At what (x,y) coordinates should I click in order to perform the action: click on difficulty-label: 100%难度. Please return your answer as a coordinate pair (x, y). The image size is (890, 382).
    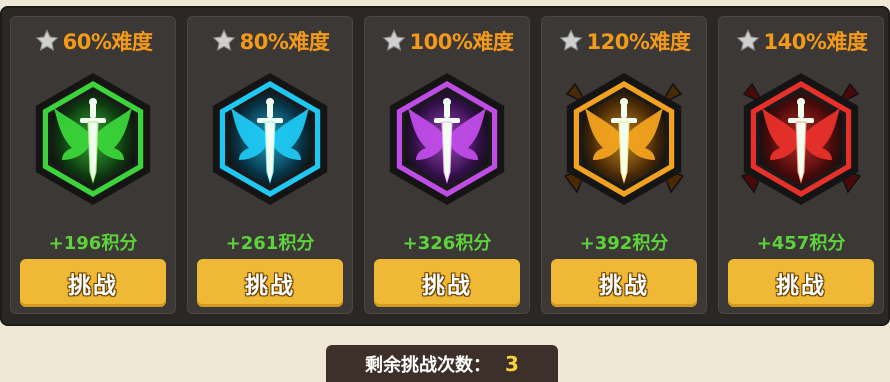
    Looking at the image, I should click on (461, 42).